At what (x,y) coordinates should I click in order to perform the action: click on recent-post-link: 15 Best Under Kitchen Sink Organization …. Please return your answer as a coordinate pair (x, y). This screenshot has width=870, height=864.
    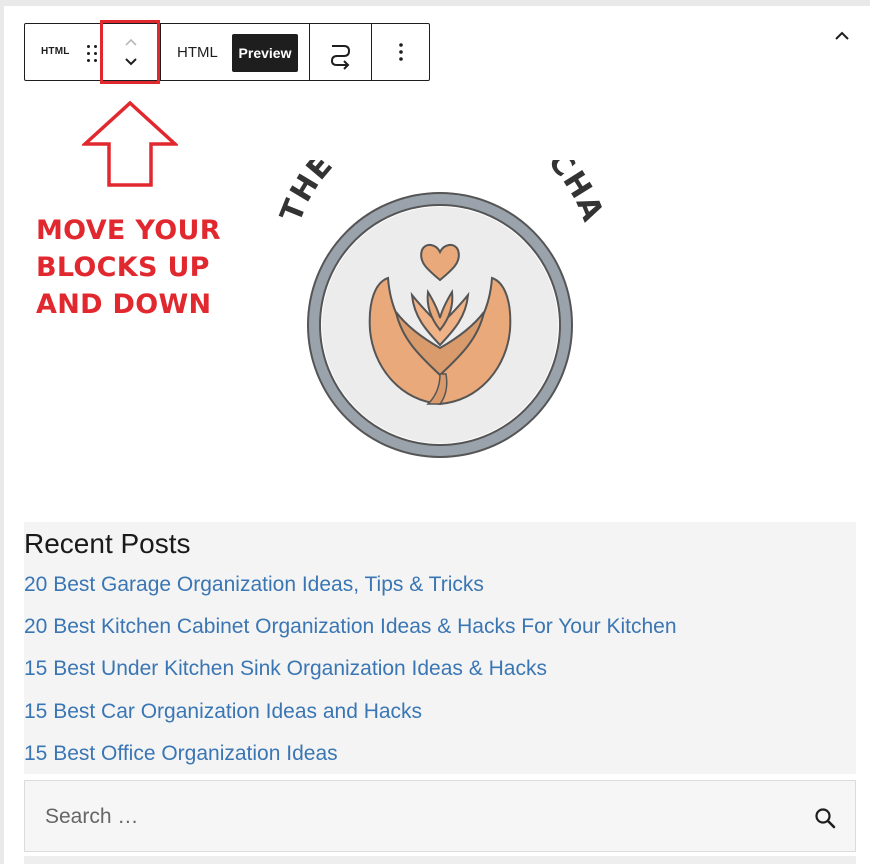
    Looking at the image, I should click on (285, 669).